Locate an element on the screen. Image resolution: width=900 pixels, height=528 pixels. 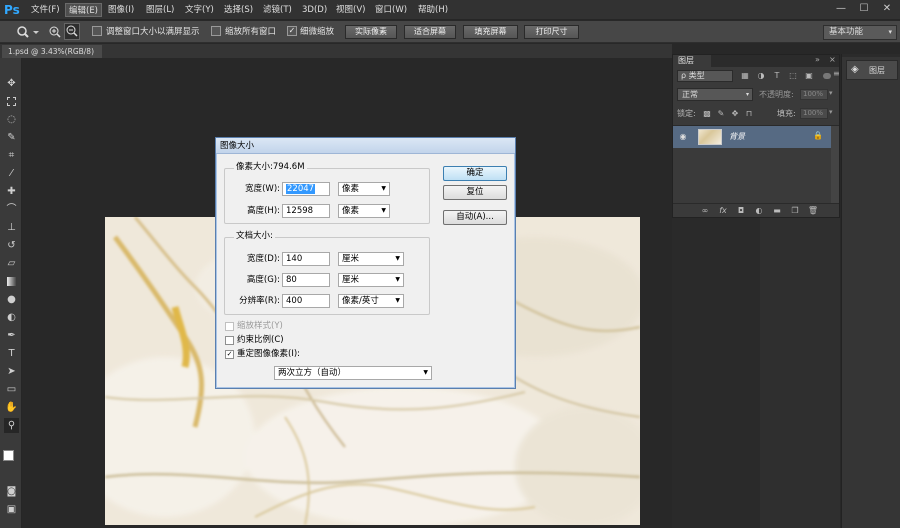
new-layer-icon: ❐ is located at coordinates (795, 211).